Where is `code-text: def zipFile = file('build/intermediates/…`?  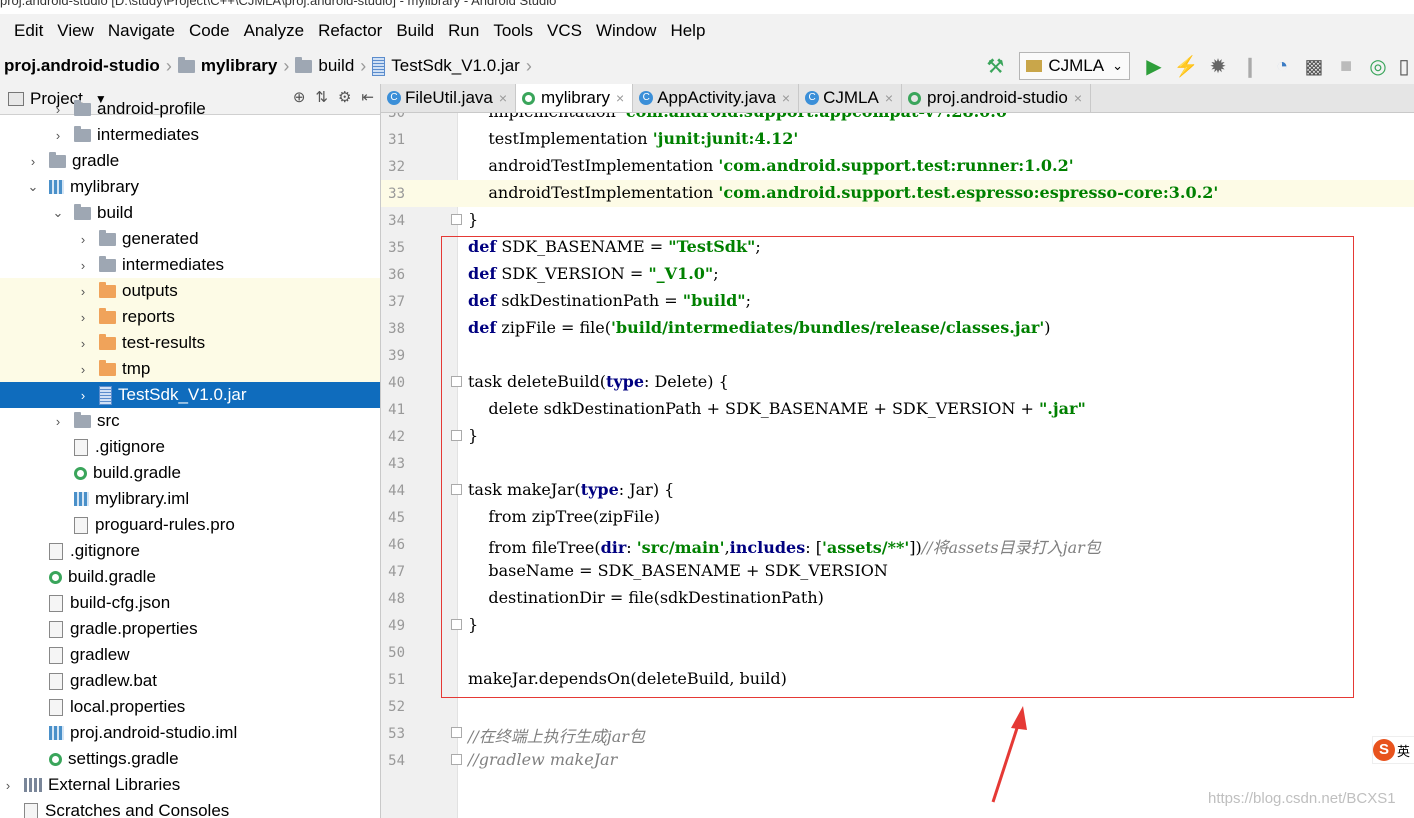 code-text: def zipFile = file('build/intermediates/… is located at coordinates (759, 327).